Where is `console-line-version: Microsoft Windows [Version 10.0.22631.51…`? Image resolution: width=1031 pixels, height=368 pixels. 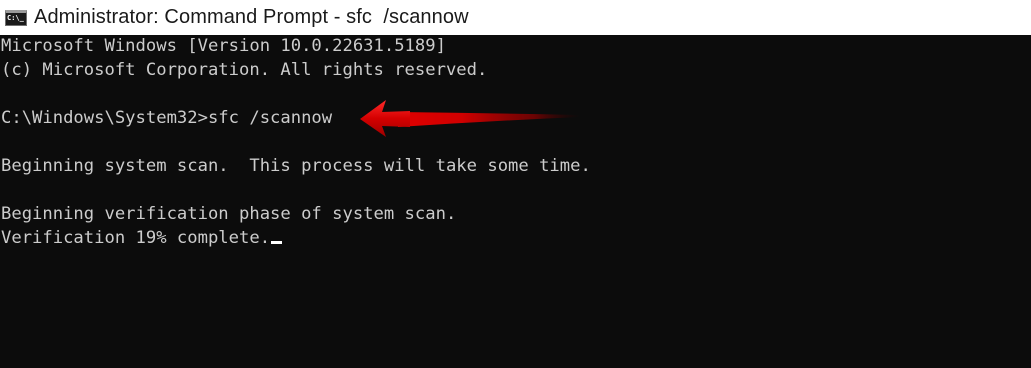 console-line-version: Microsoft Windows [Version 10.0.22631.51… is located at coordinates (223, 46).